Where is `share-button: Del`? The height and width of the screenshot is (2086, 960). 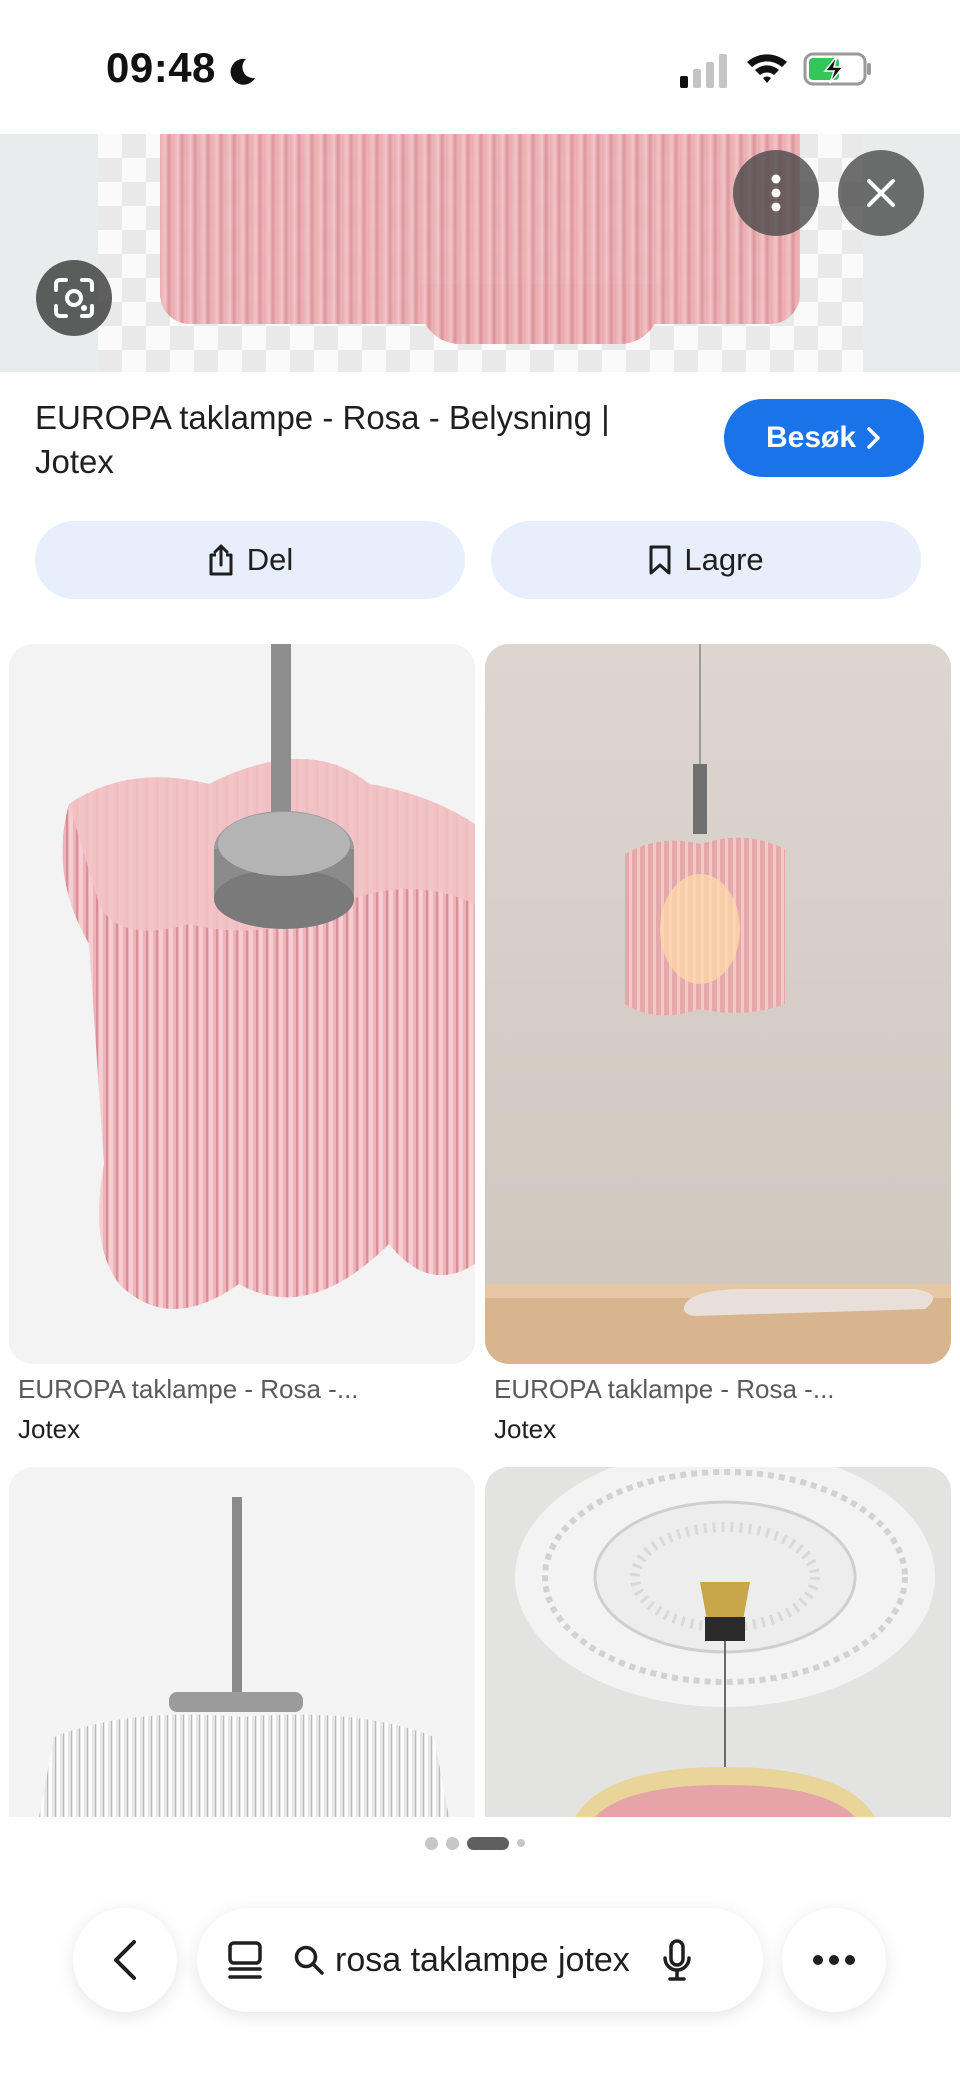 share-button: Del is located at coordinates (250, 560).